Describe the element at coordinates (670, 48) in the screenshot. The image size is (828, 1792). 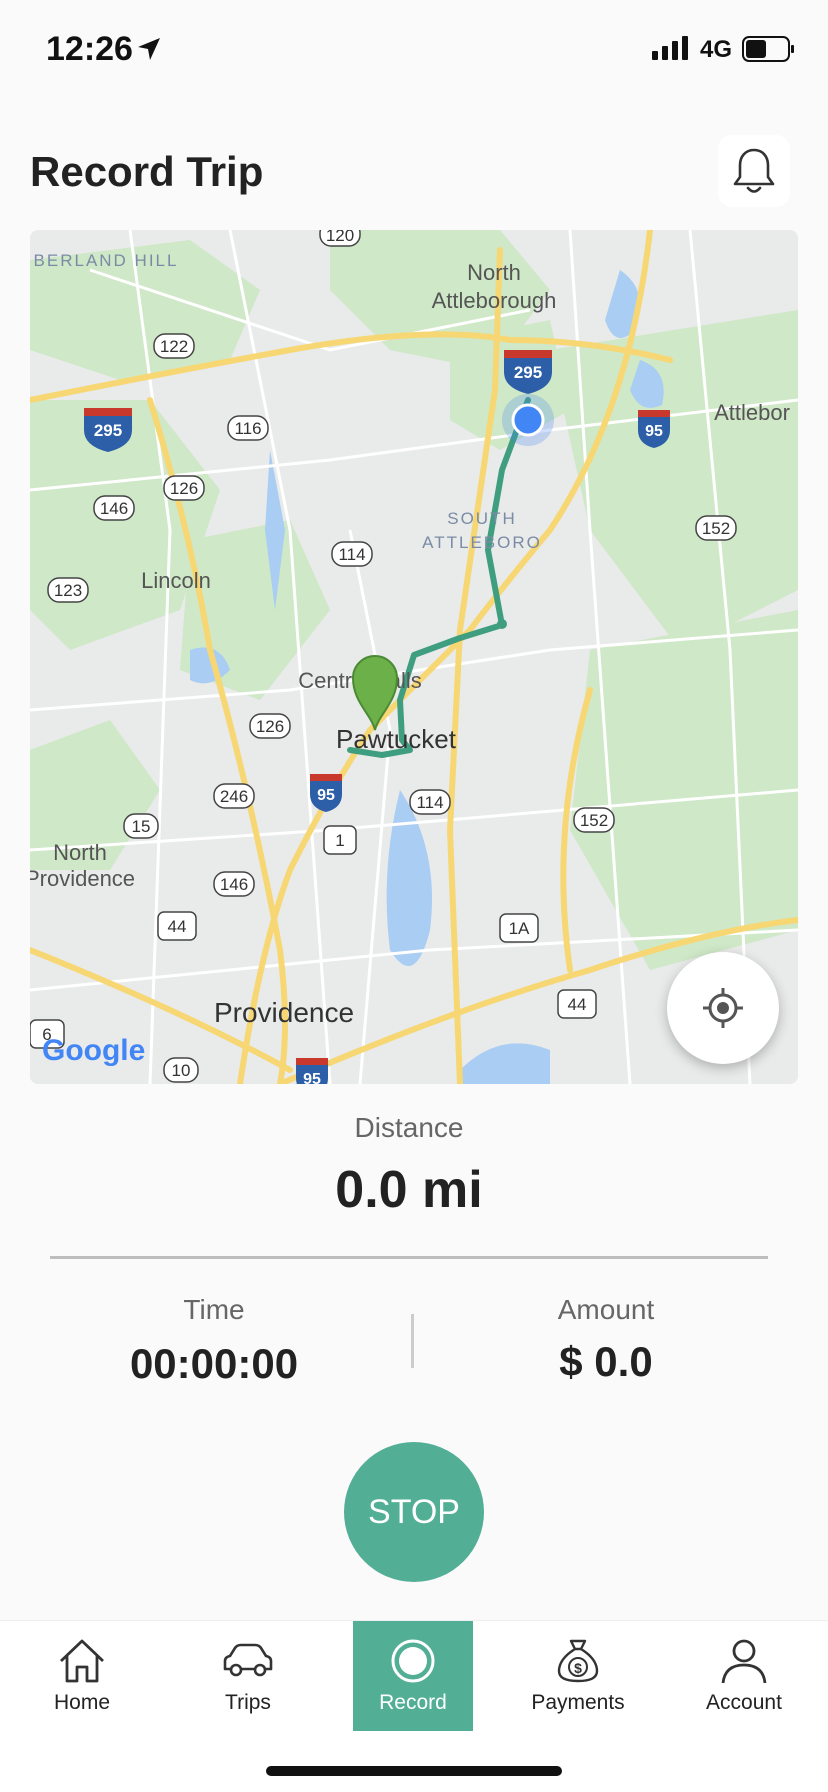
I see `signal-icon` at that location.